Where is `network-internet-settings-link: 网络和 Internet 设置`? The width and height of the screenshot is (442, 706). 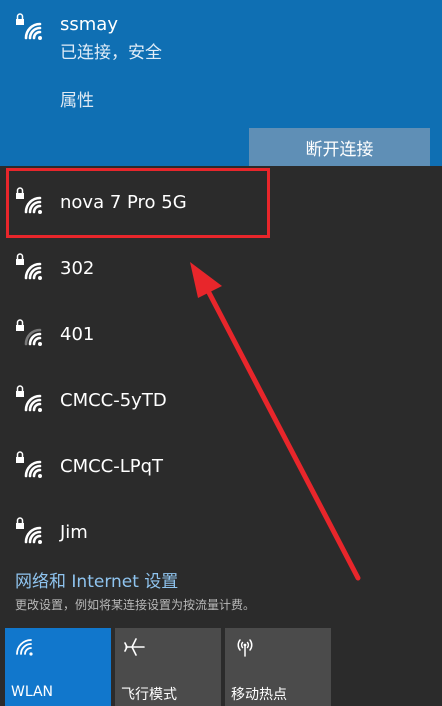
network-internet-settings-link: 网络和 Internet 设置 is located at coordinates (96, 579).